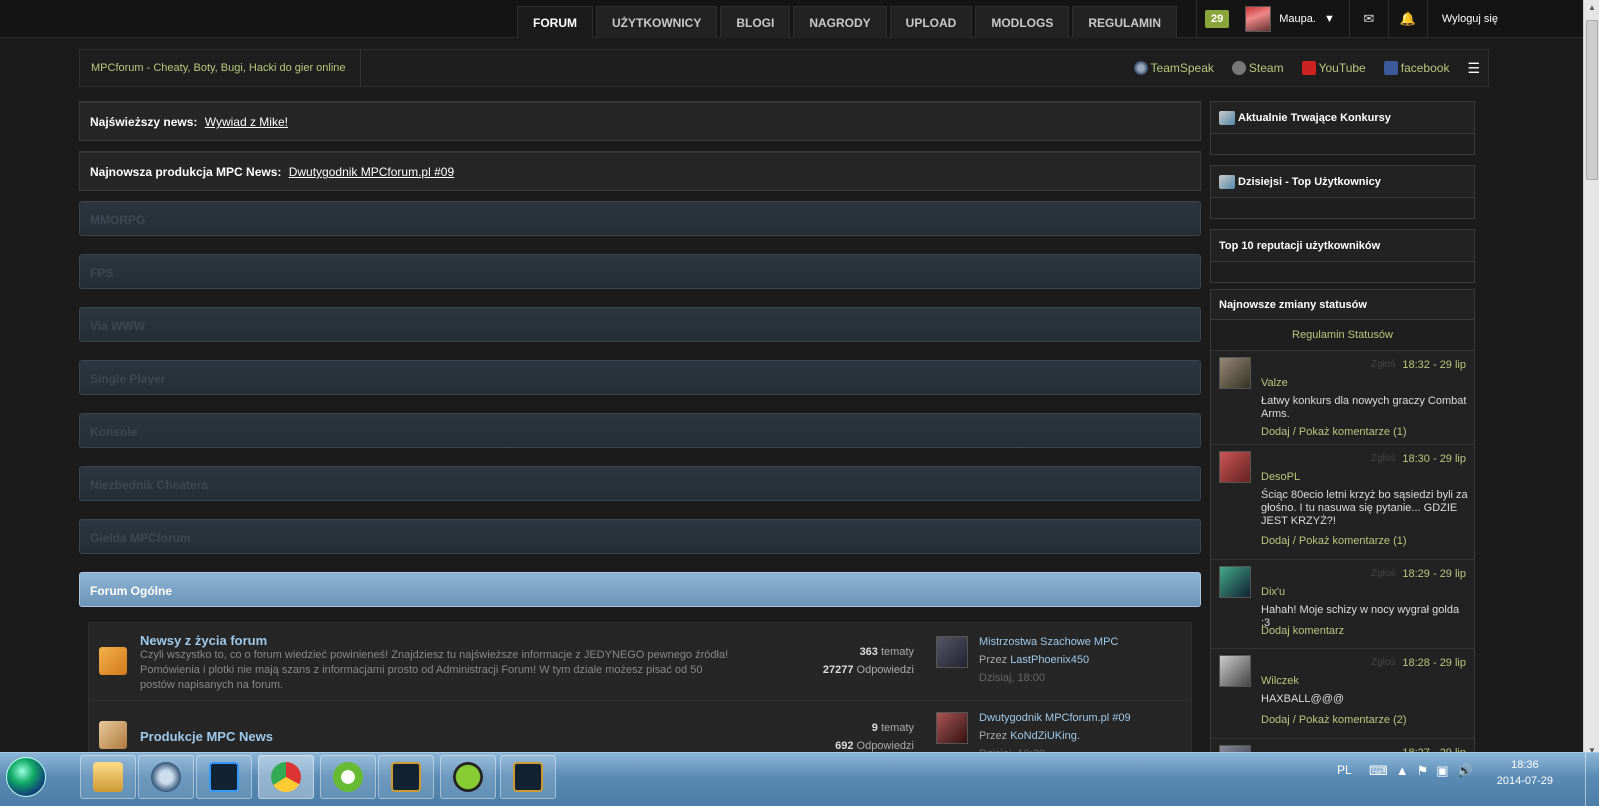 Image resolution: width=1599 pixels, height=806 pixels. What do you see at coordinates (1266, 68) in the screenshot?
I see `steam-label: Steam` at bounding box center [1266, 68].